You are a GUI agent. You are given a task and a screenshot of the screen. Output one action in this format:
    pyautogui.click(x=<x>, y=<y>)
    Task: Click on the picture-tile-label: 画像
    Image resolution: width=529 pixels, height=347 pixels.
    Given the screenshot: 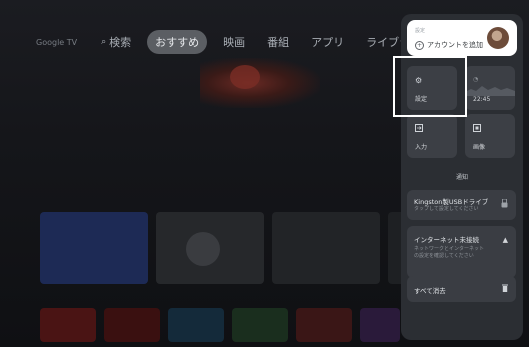 What is the action you would take?
    pyautogui.click(x=479, y=147)
    